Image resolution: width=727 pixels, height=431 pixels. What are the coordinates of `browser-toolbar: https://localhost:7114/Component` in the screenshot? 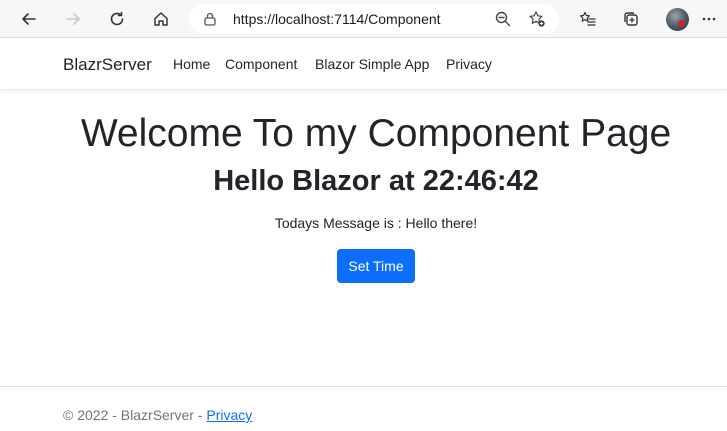 It's located at (363, 19).